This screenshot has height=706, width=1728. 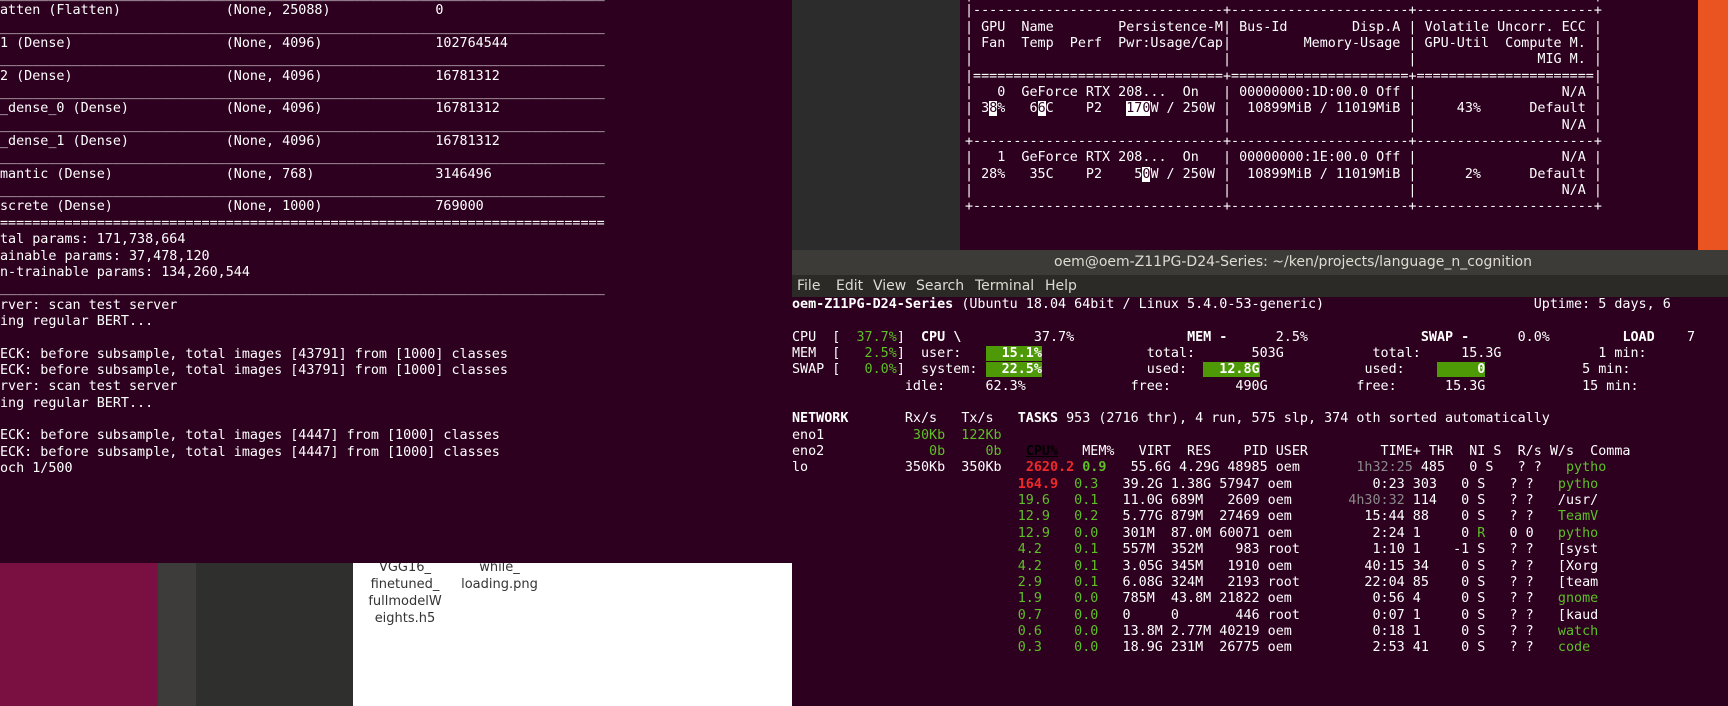 I want to click on menu-terminal: Terminal, so click(x=1004, y=286).